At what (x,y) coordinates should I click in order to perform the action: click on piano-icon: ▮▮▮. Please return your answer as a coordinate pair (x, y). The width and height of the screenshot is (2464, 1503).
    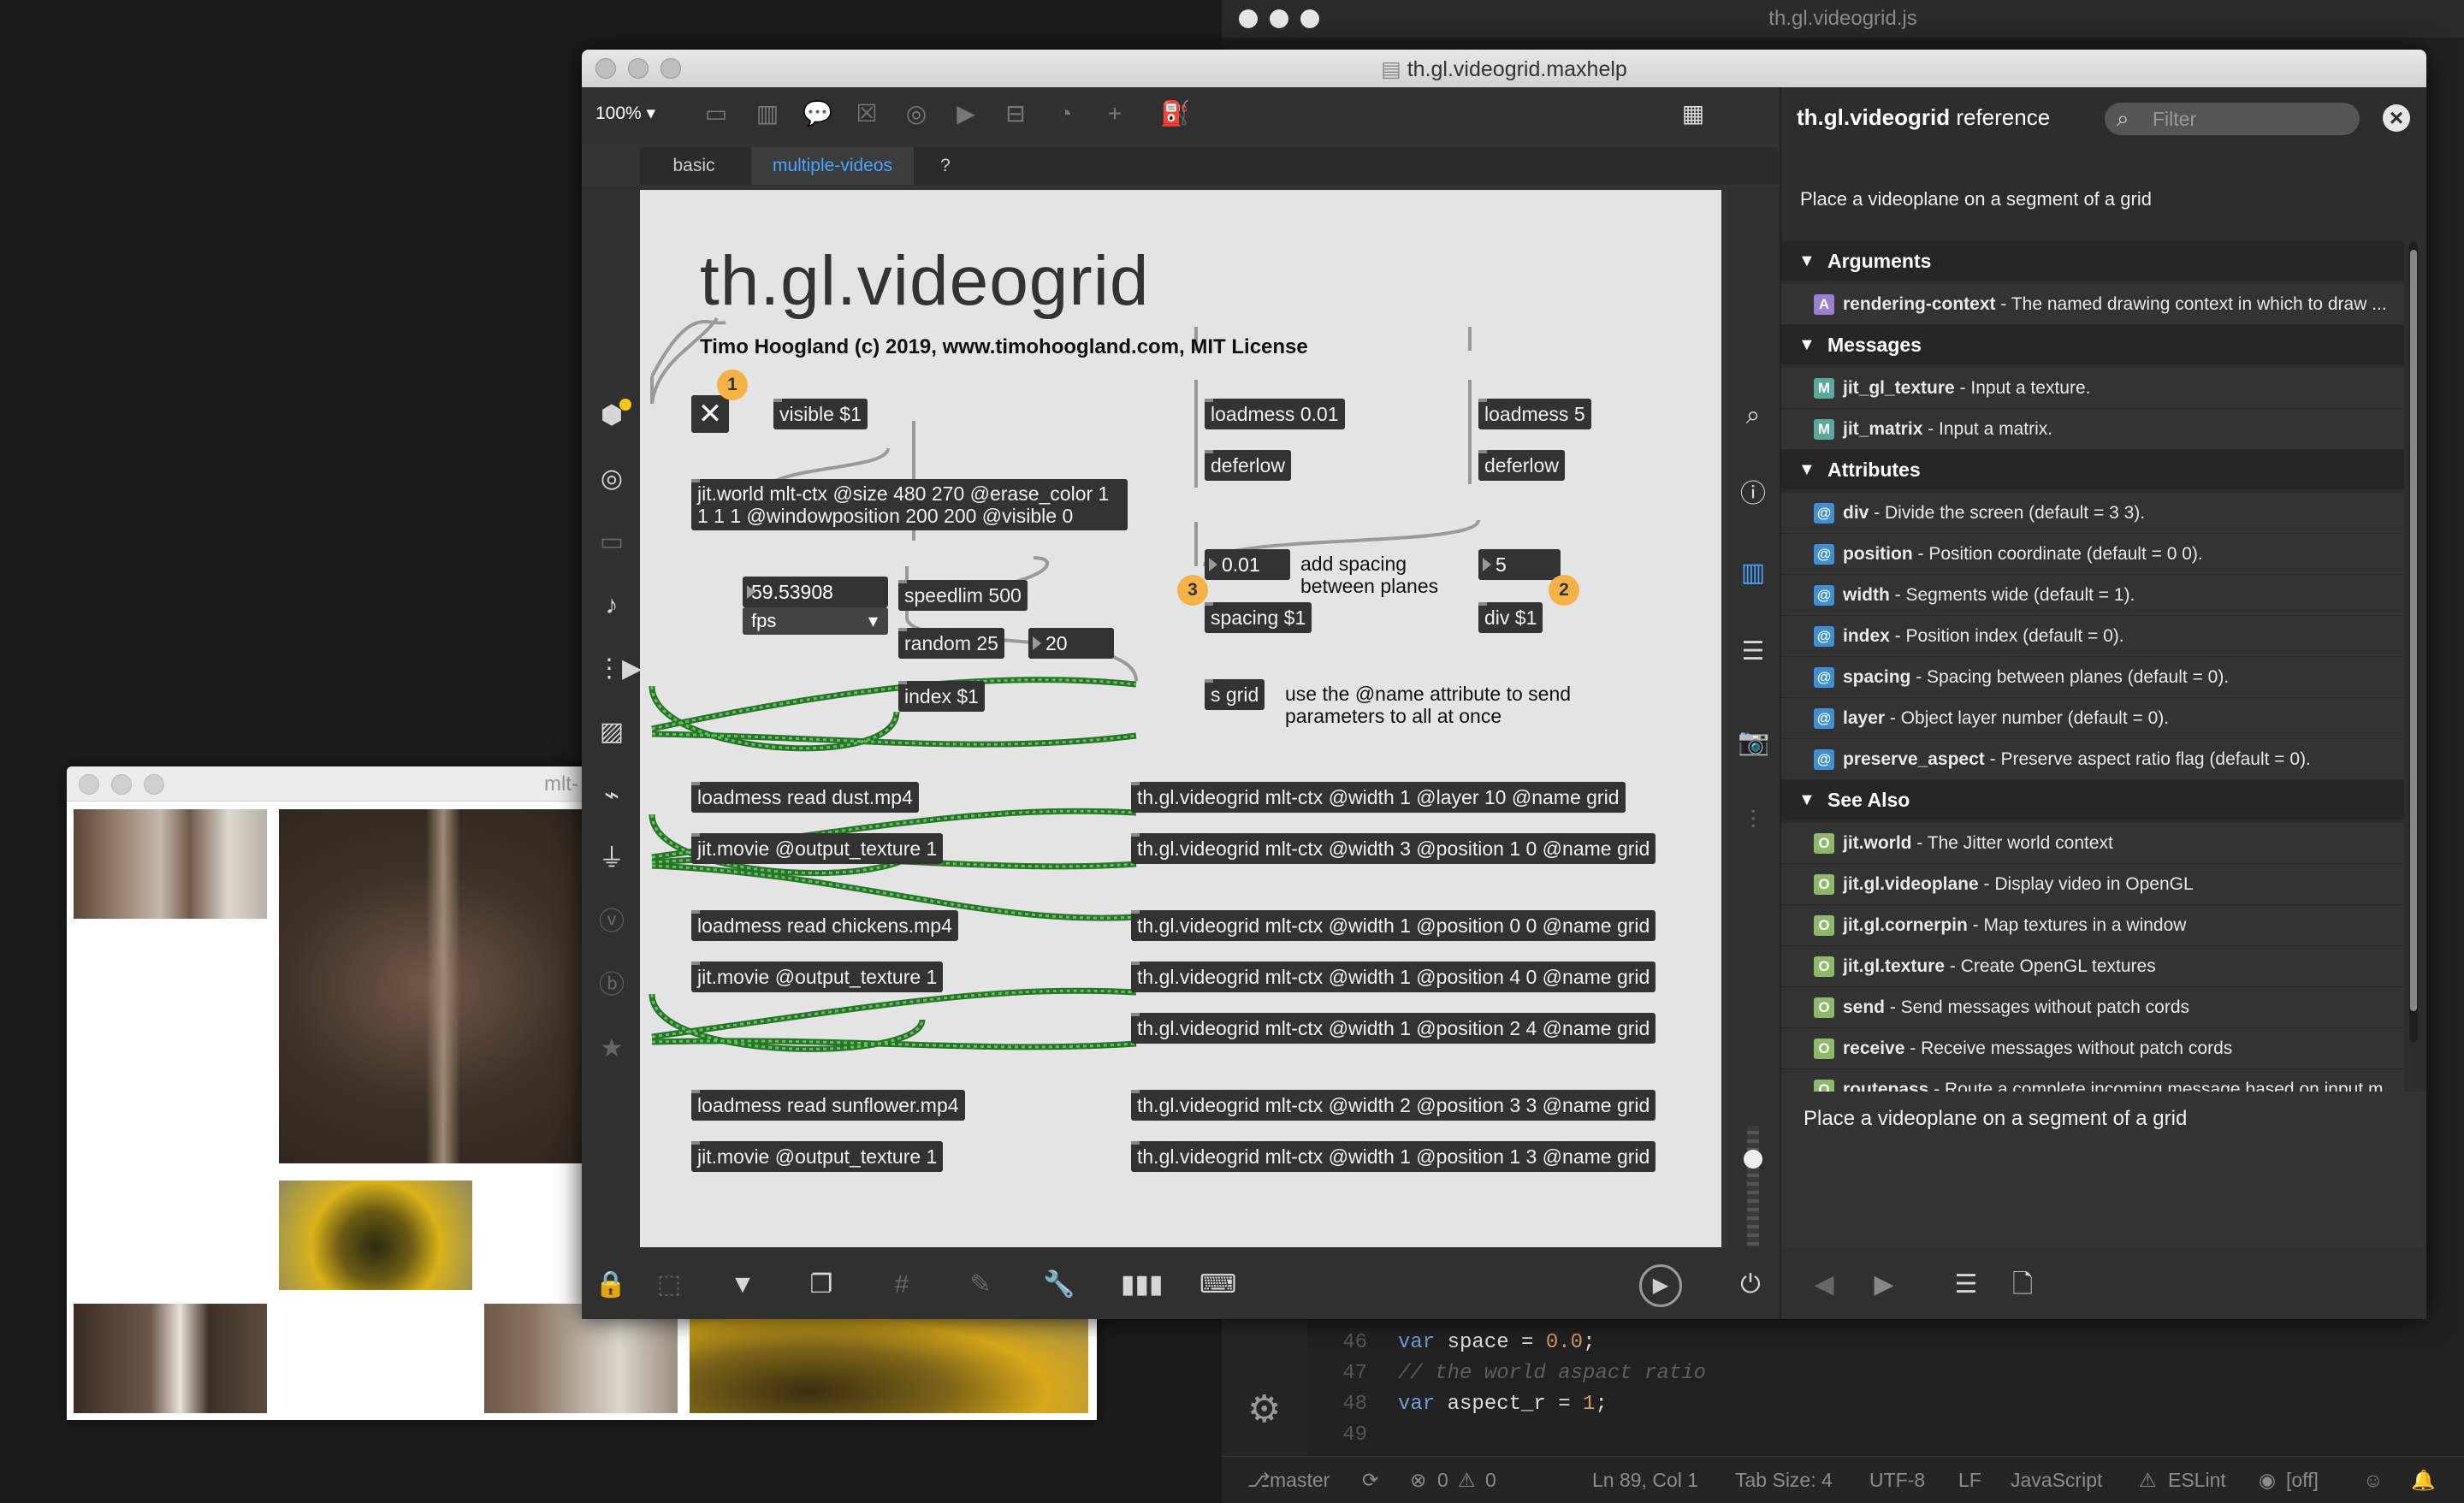
    Looking at the image, I should click on (1142, 1285).